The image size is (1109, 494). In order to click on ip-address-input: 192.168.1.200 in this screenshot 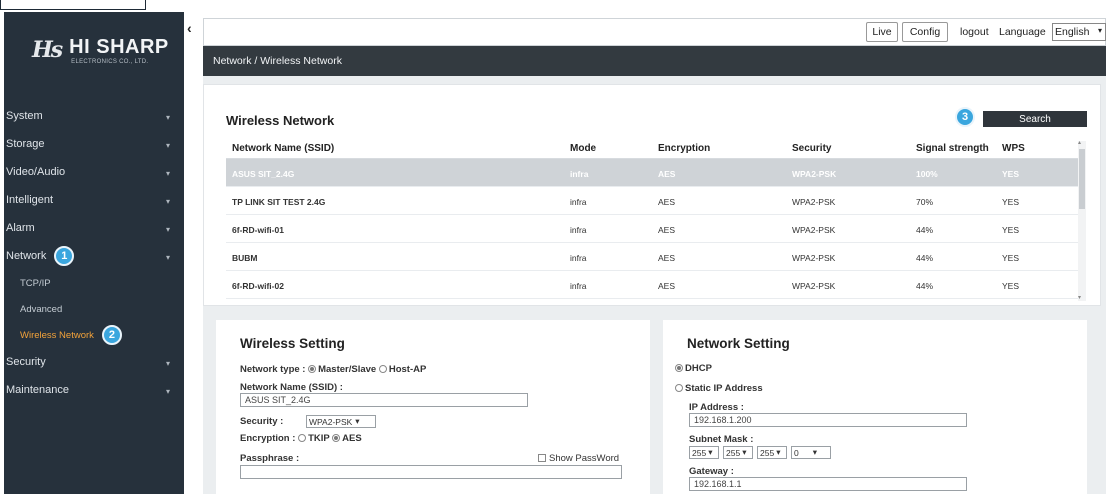, I will do `click(828, 420)`.